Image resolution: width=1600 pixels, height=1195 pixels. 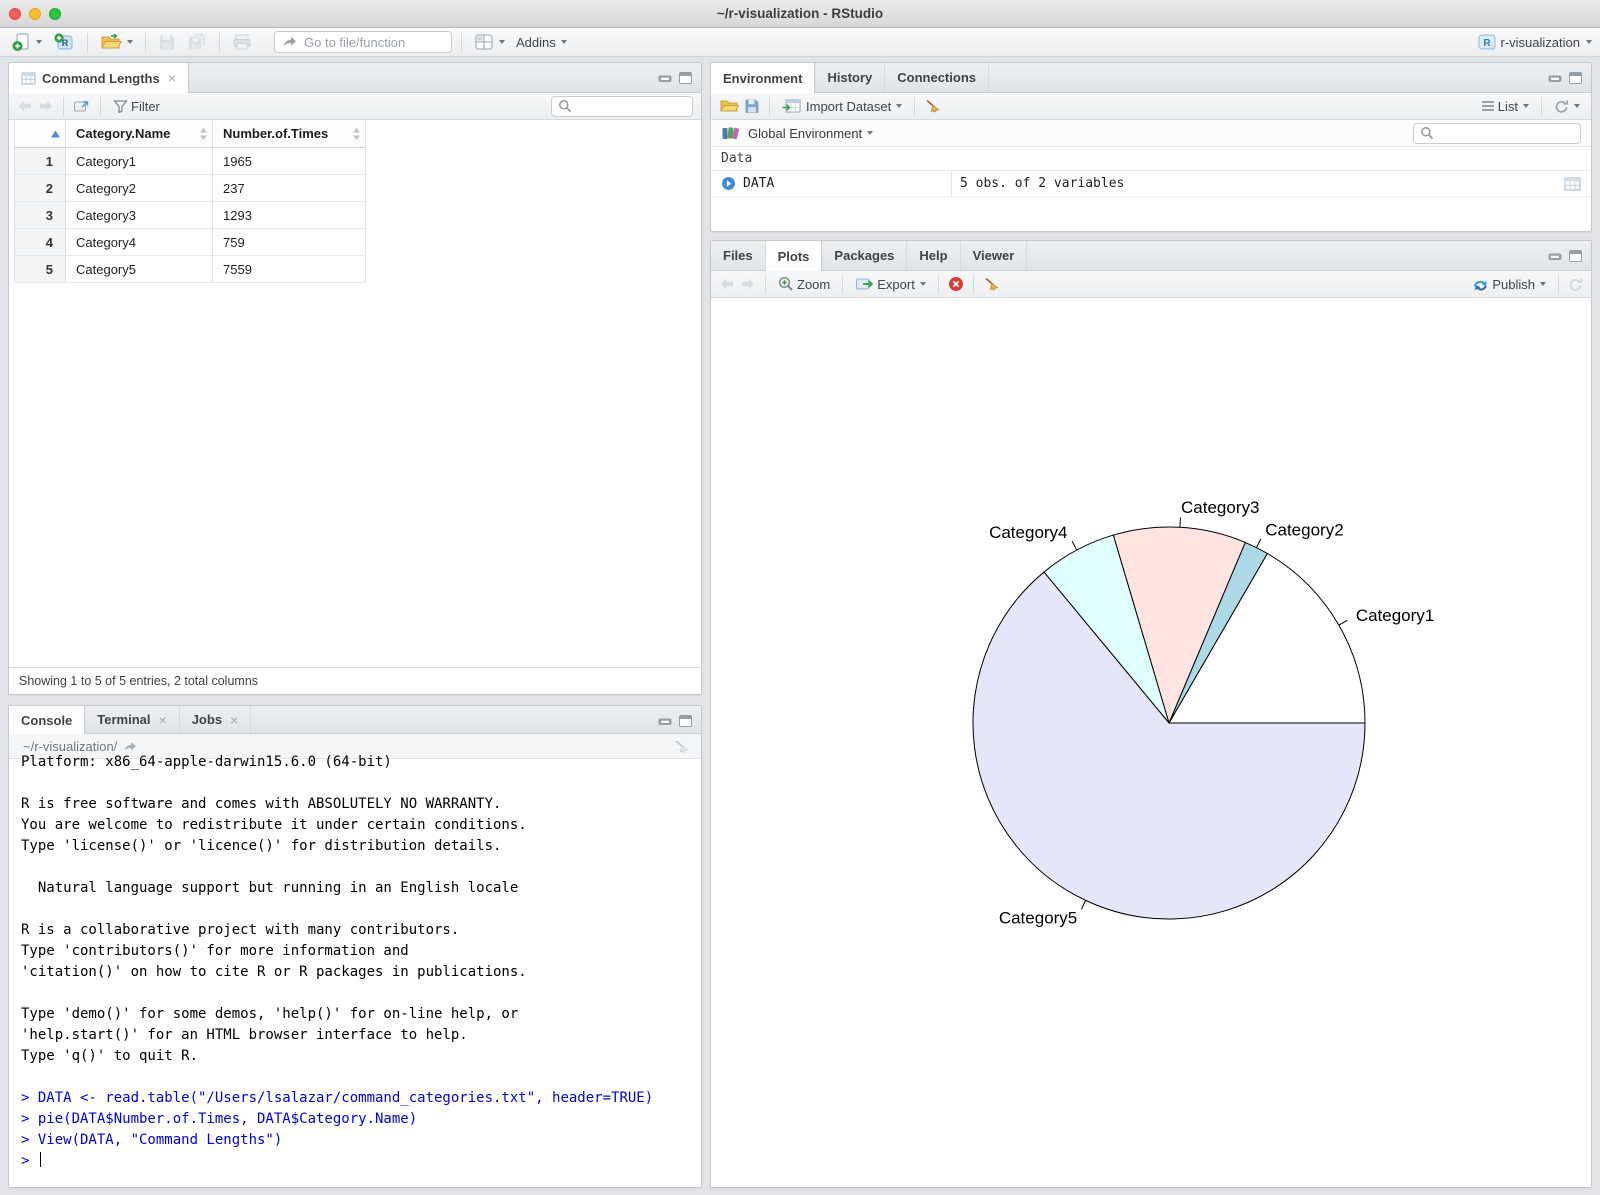 What do you see at coordinates (355, 106) in the screenshot?
I see `data-viewer-toolbar: Filter` at bounding box center [355, 106].